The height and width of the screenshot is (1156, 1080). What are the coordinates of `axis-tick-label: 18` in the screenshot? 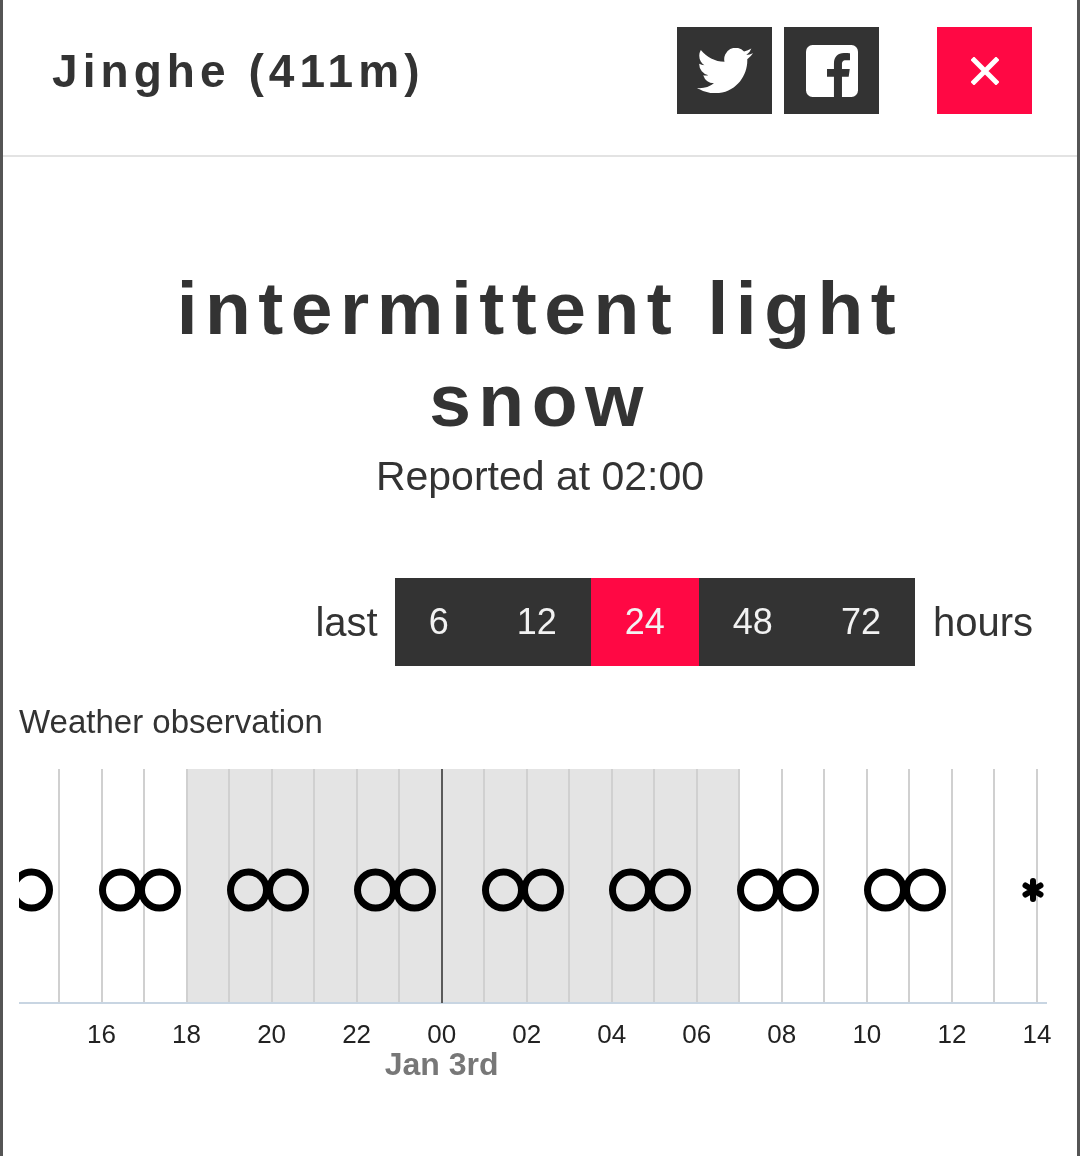 It's located at (186, 1034).